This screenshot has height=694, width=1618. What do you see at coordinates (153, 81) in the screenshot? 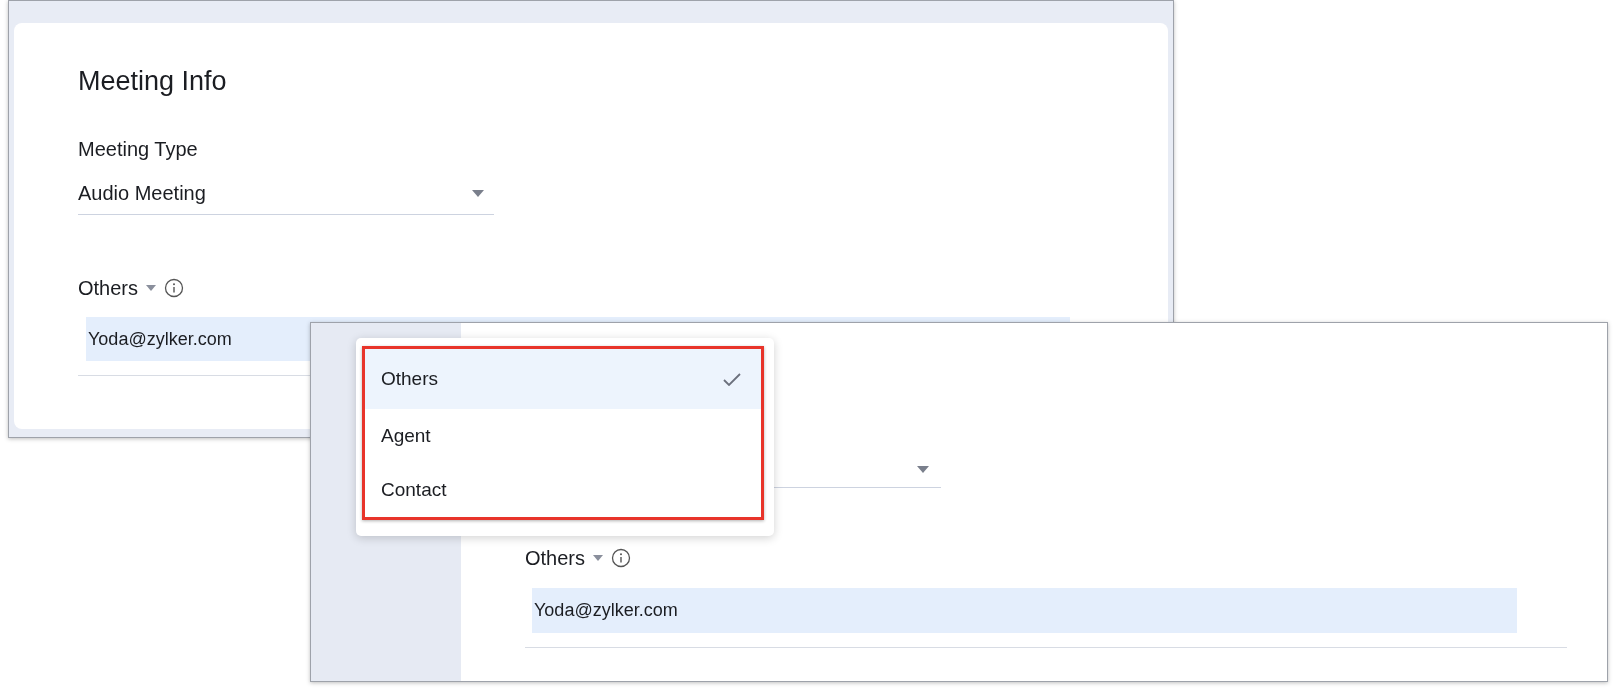
I see `section-title: Meeting Info` at bounding box center [153, 81].